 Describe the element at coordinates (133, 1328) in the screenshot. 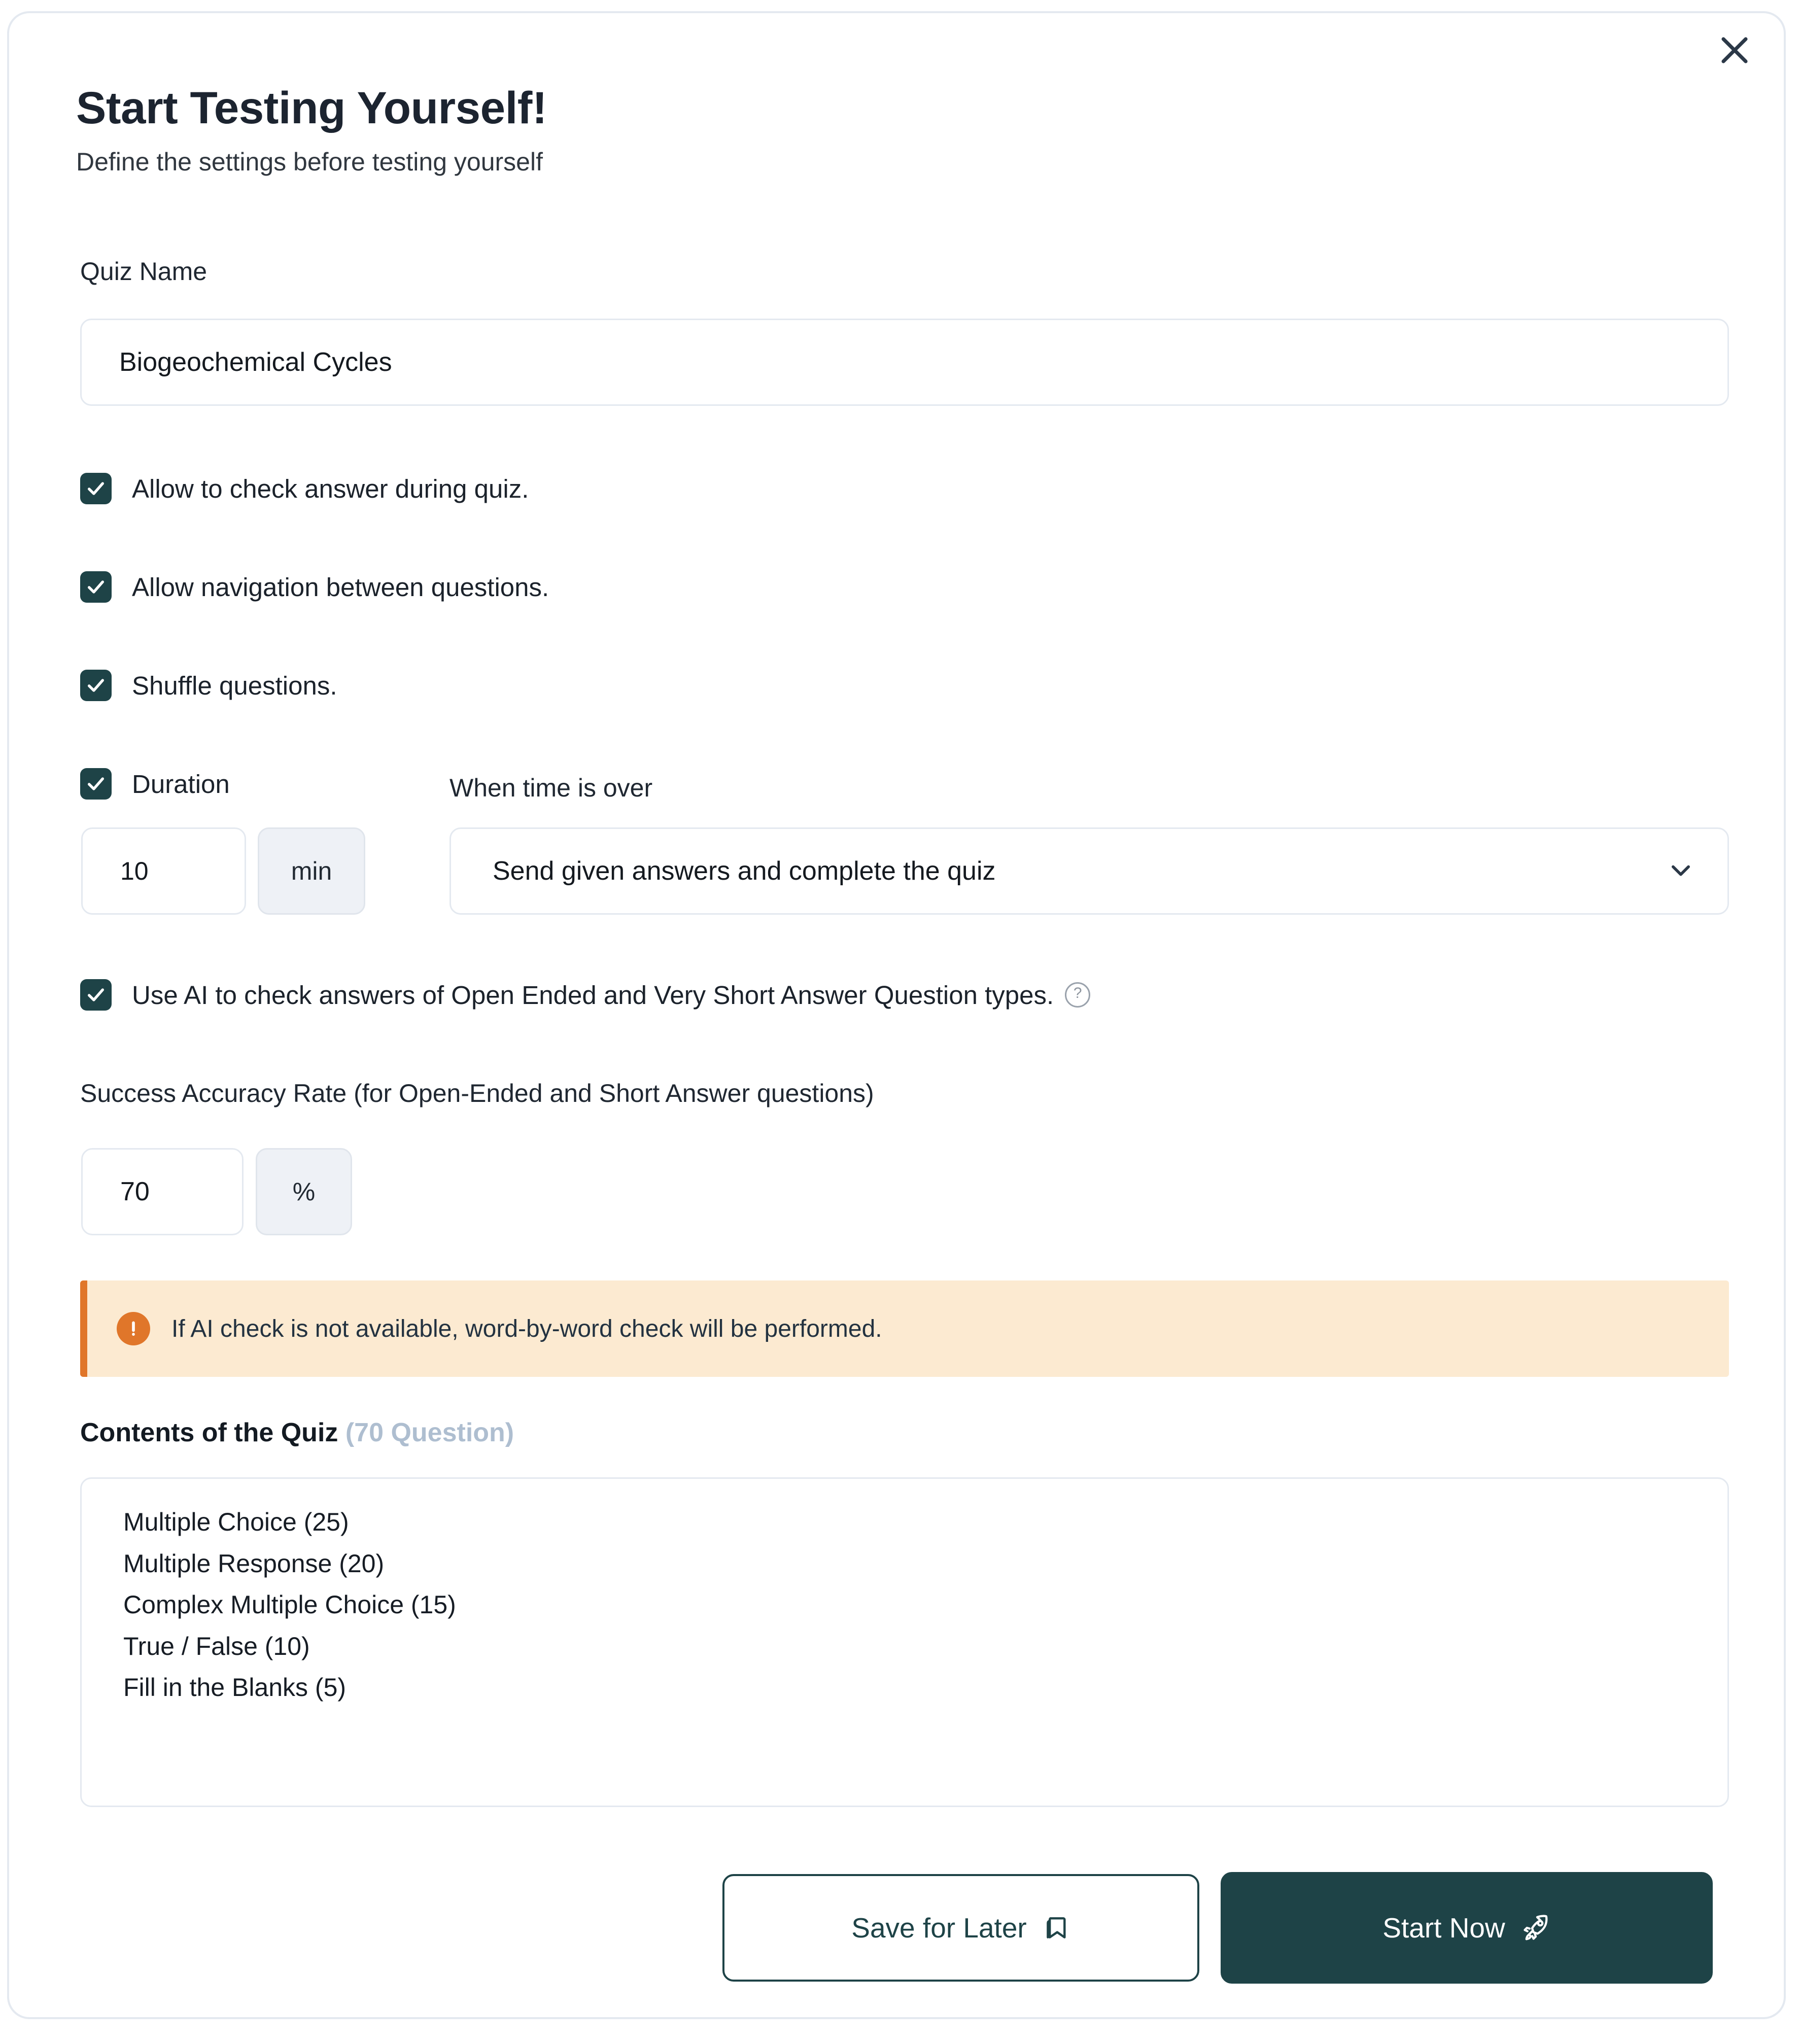

I see `alert-circle-icon` at that location.